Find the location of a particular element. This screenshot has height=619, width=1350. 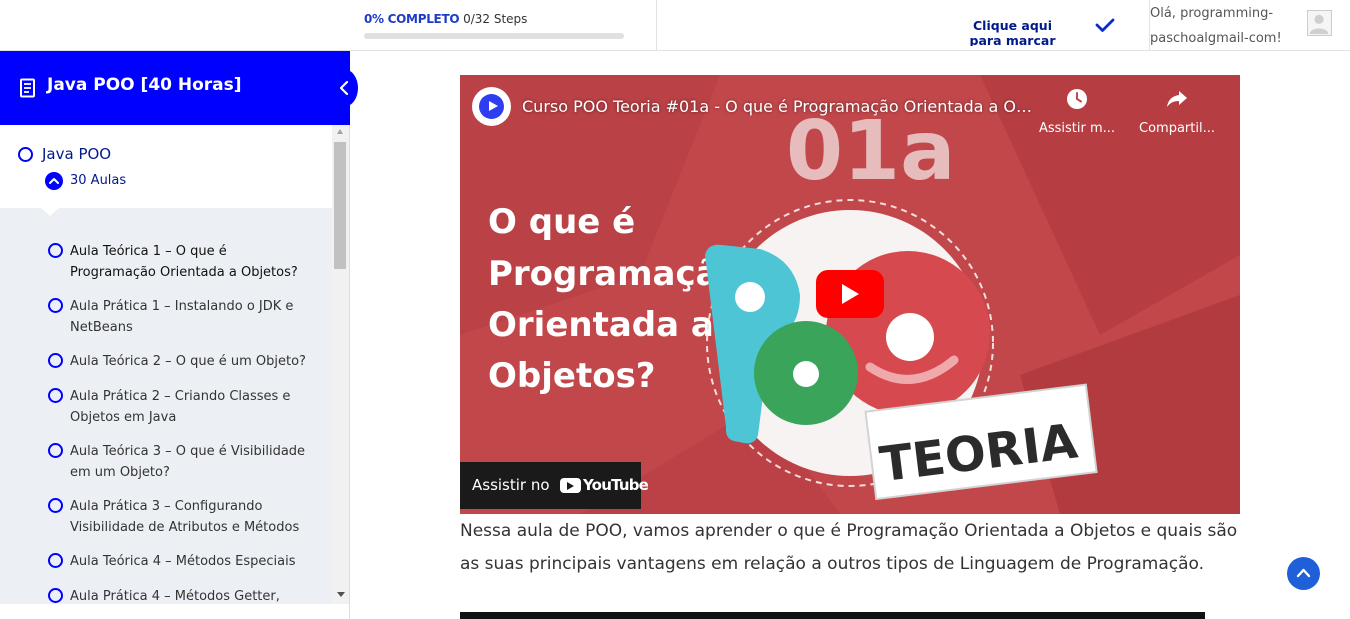

course-section: Java POO 30 Aulas is located at coordinates (166, 167).